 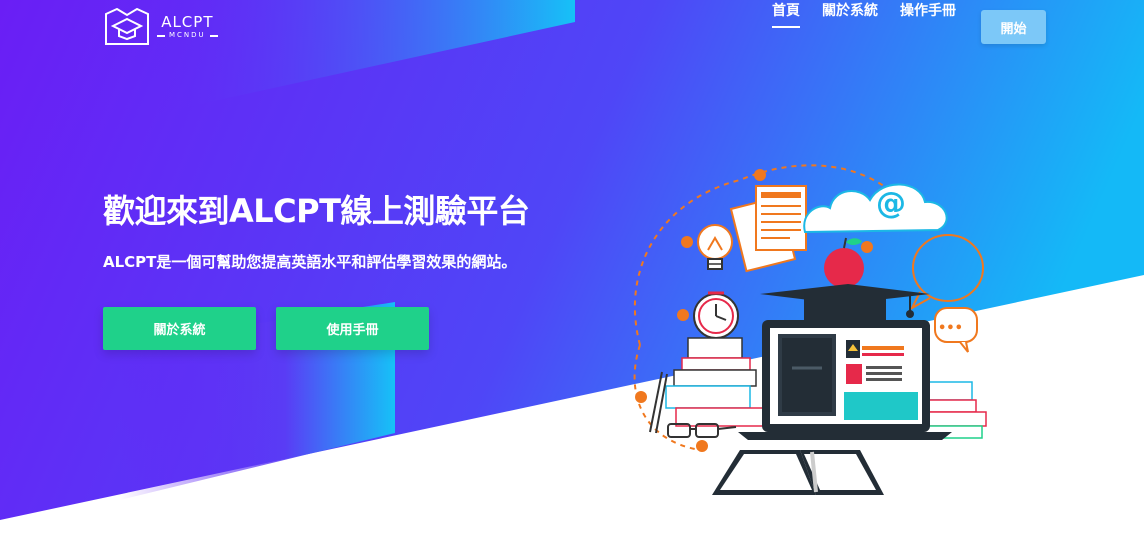 I want to click on open-book-icon, so click(x=798, y=472).